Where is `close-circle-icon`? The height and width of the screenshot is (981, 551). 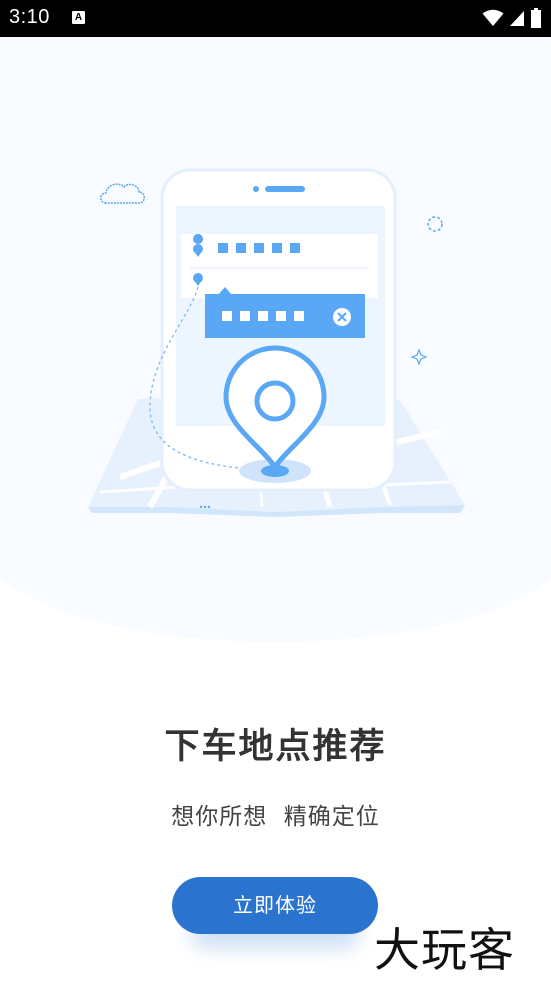 close-circle-icon is located at coordinates (342, 317).